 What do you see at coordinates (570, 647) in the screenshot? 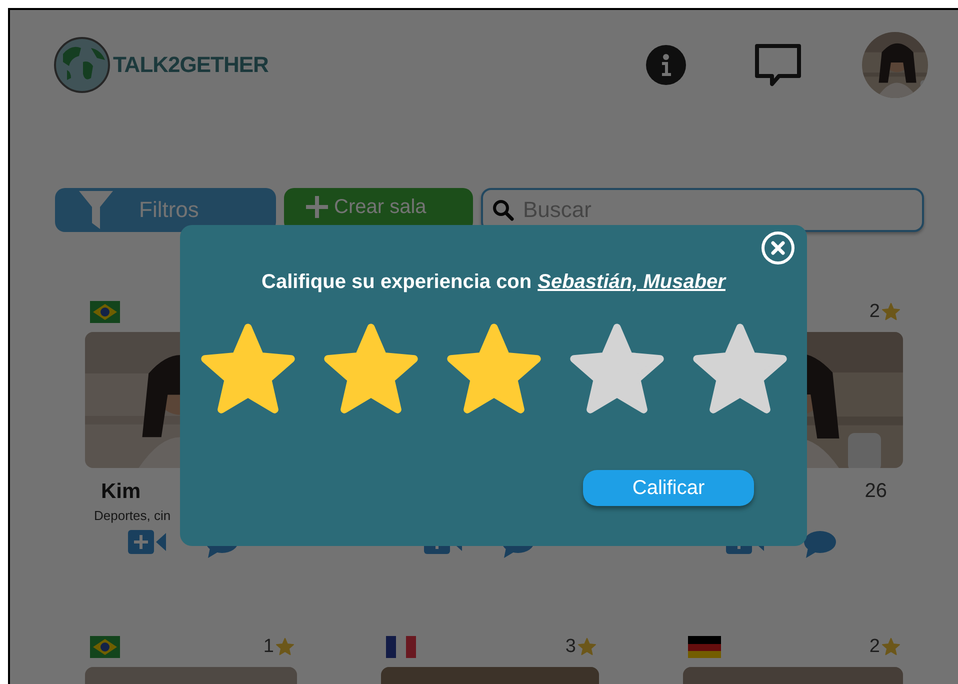
I see `rating-value: 3` at bounding box center [570, 647].